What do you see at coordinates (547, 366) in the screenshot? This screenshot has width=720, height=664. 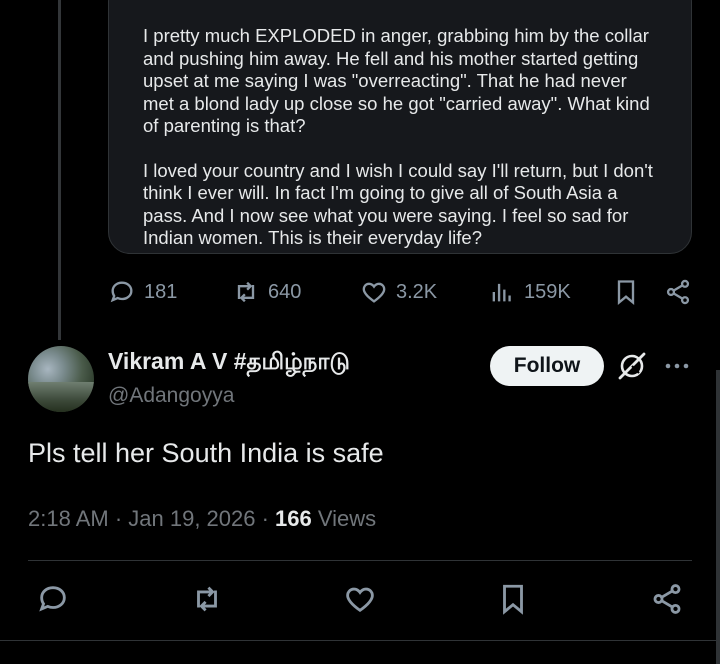 I see `follow-button: Follow` at bounding box center [547, 366].